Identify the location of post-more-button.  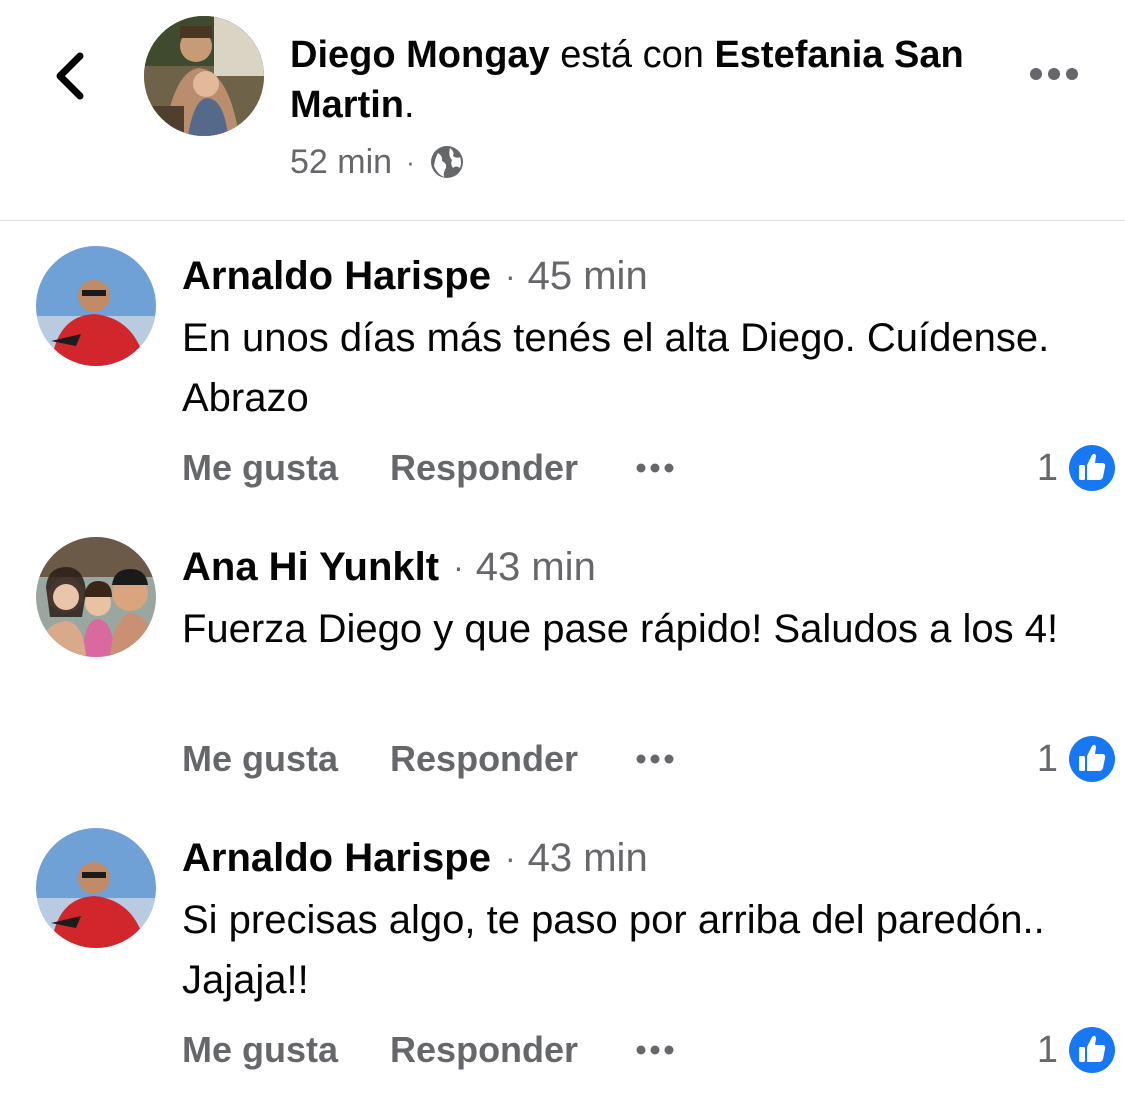
(1054, 74).